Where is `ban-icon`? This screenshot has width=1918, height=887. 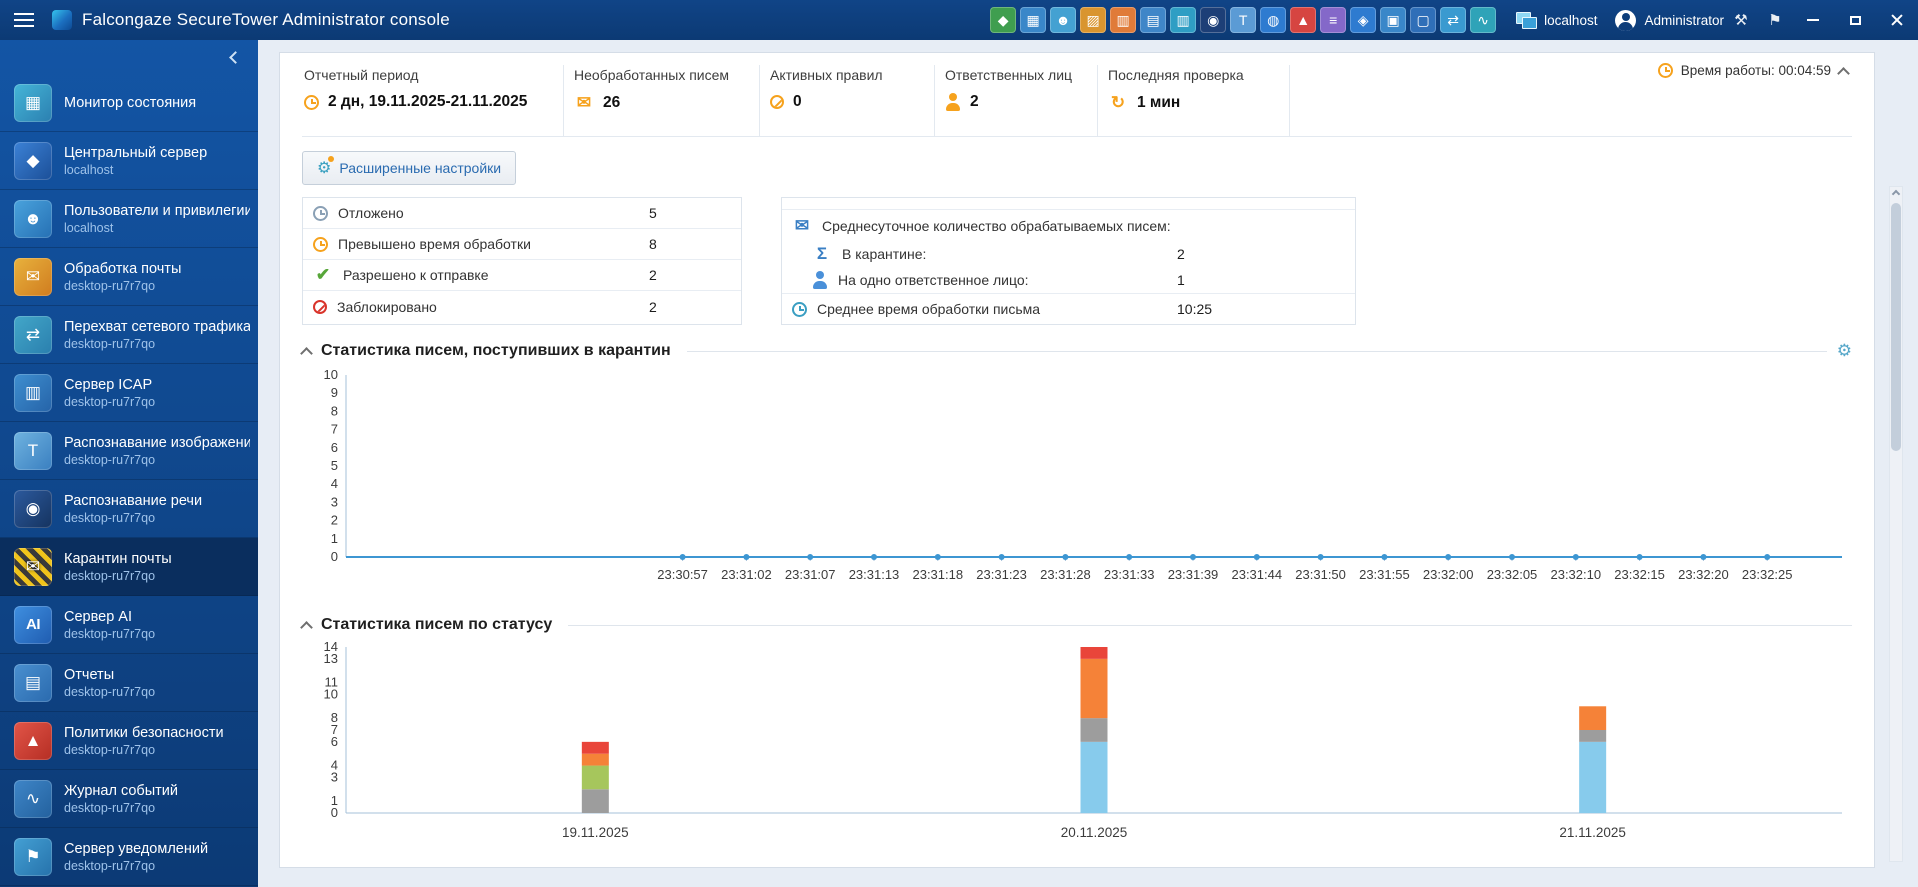
ban-icon is located at coordinates (320, 306).